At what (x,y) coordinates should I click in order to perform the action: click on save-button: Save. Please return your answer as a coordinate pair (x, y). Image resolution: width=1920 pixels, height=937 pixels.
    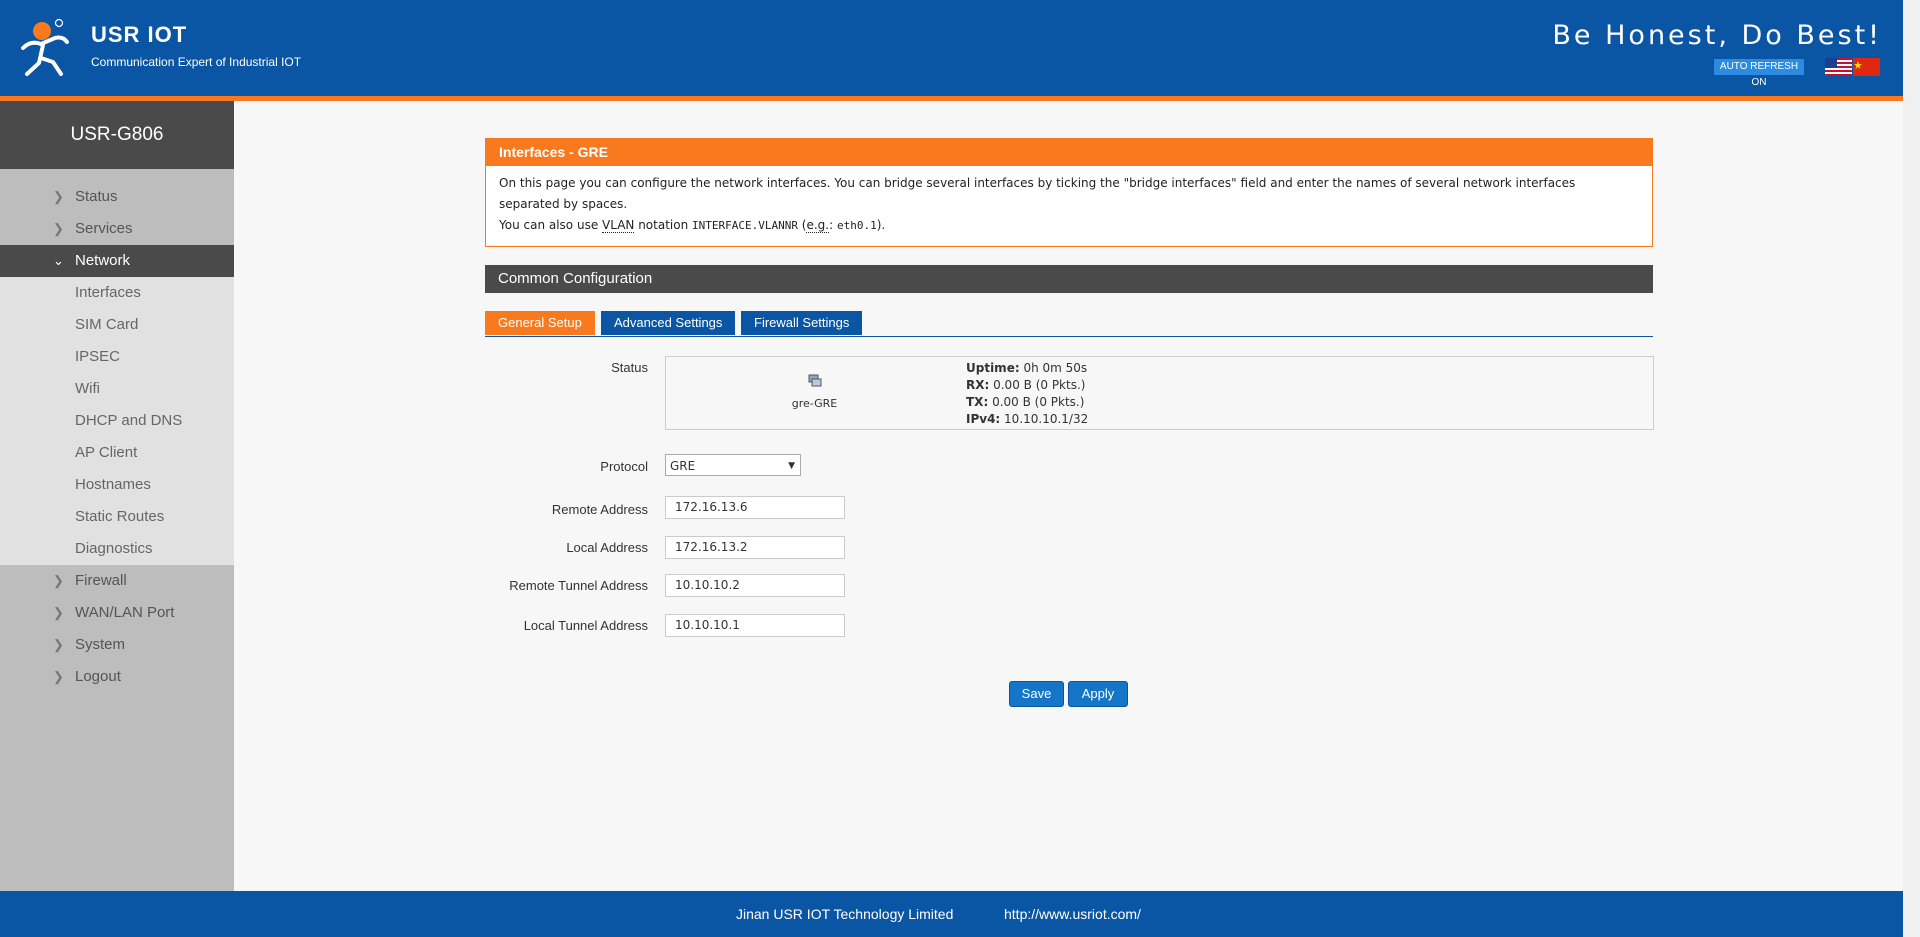
    Looking at the image, I should click on (1036, 694).